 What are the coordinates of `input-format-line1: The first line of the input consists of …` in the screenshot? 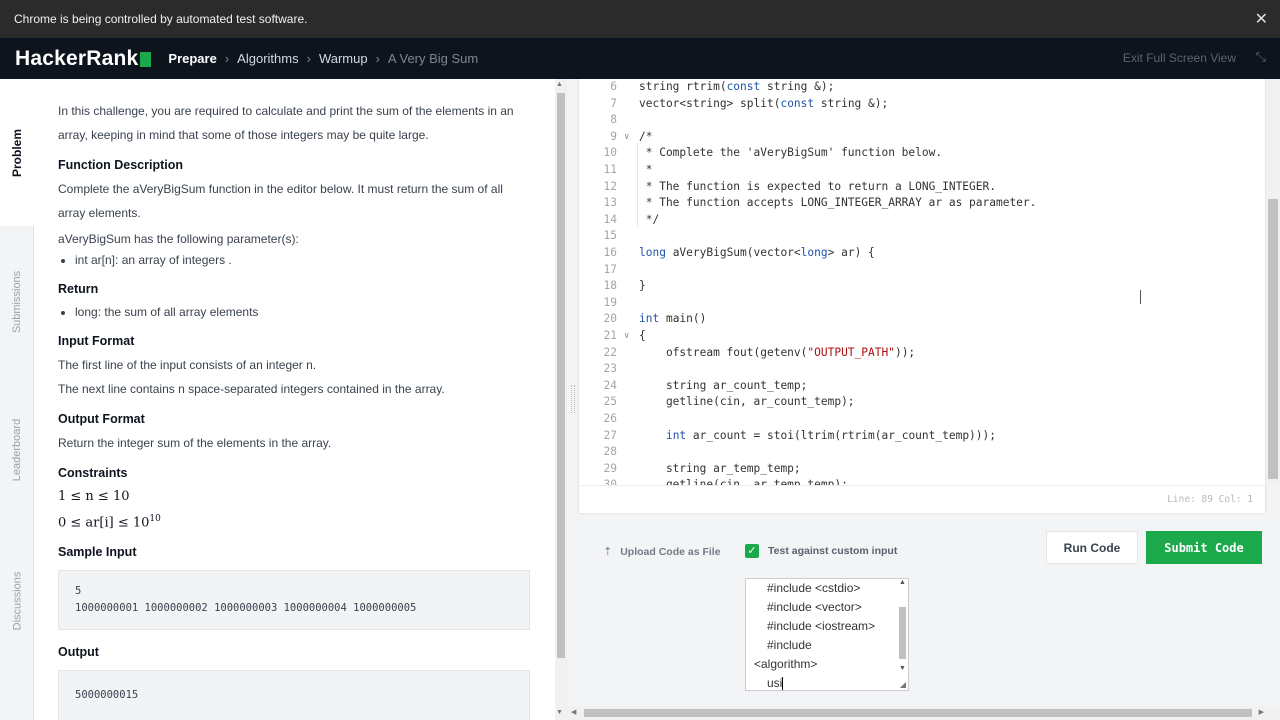 It's located at (187, 365).